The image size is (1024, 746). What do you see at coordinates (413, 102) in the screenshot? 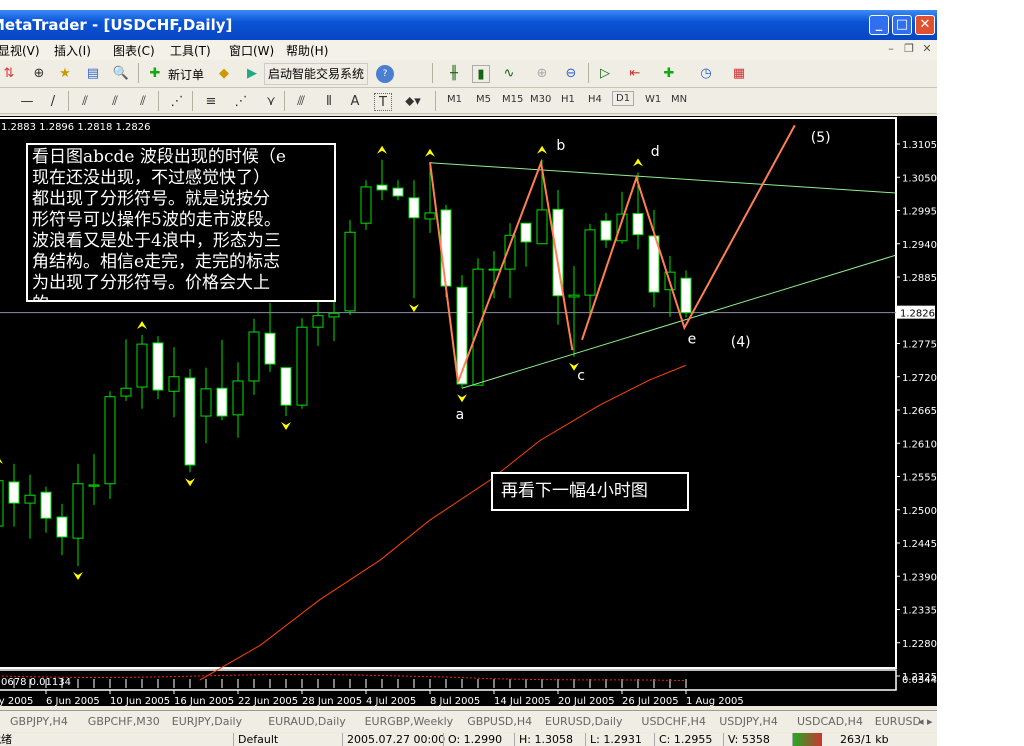
I see `arrows-icon: ⬥▾` at bounding box center [413, 102].